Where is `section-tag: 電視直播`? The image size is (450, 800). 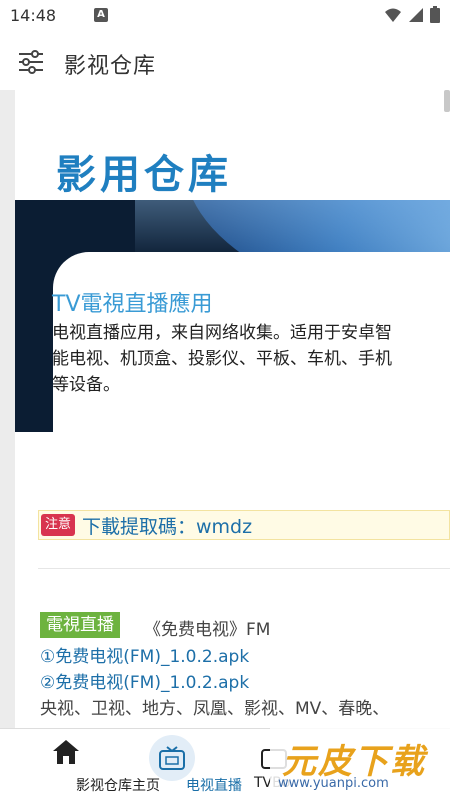 section-tag: 電視直播 is located at coordinates (80, 625).